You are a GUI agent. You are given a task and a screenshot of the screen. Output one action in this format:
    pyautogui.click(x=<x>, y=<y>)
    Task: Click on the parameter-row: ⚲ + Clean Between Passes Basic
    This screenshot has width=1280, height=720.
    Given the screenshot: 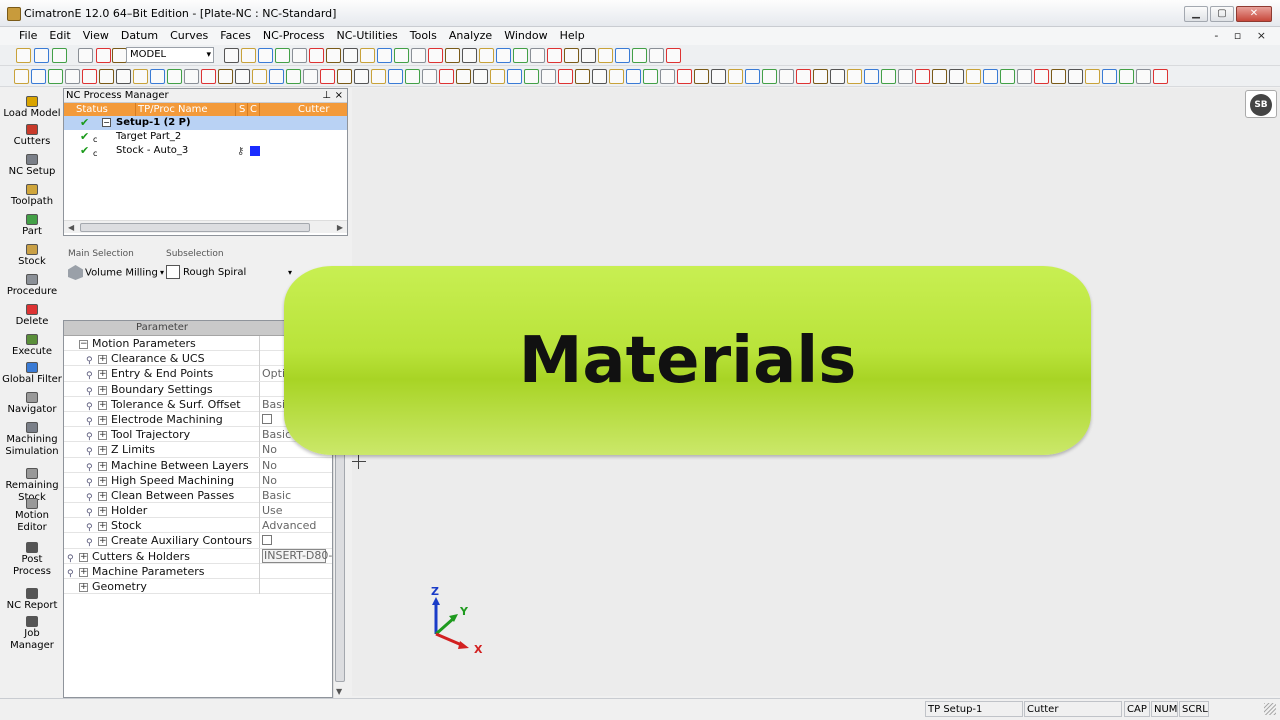 What is the action you would take?
    pyautogui.click(x=198, y=495)
    